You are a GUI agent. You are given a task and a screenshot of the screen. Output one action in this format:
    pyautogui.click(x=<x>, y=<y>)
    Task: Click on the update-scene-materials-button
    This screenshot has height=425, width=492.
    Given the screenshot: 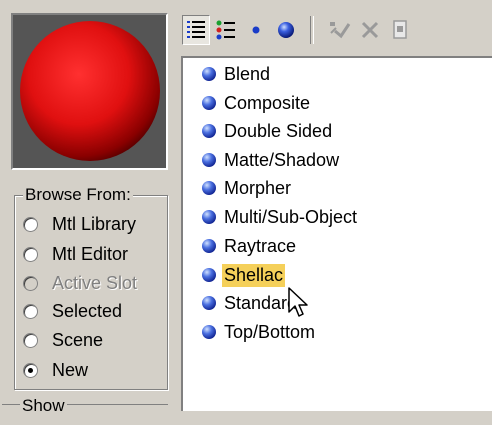 What is the action you would take?
    pyautogui.click(x=340, y=30)
    